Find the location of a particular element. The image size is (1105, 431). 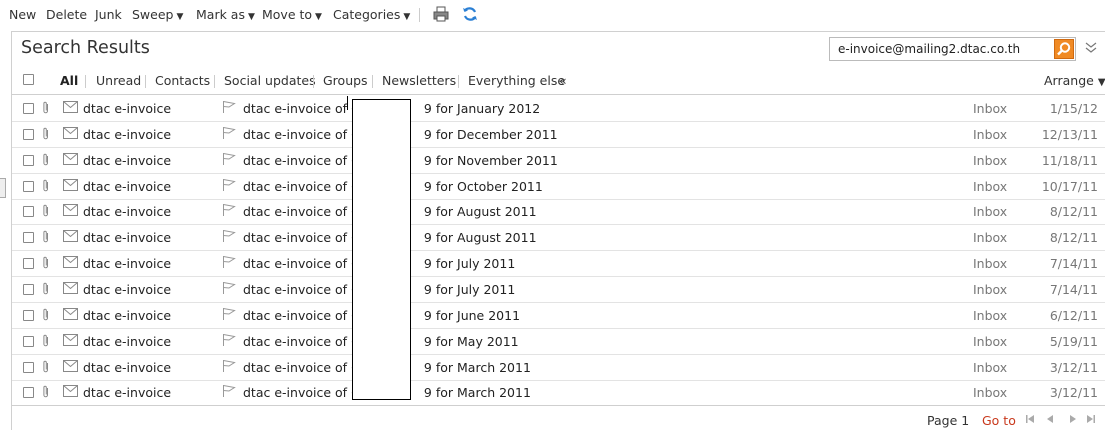

filter-everything-else: Everything else is located at coordinates (516, 80).